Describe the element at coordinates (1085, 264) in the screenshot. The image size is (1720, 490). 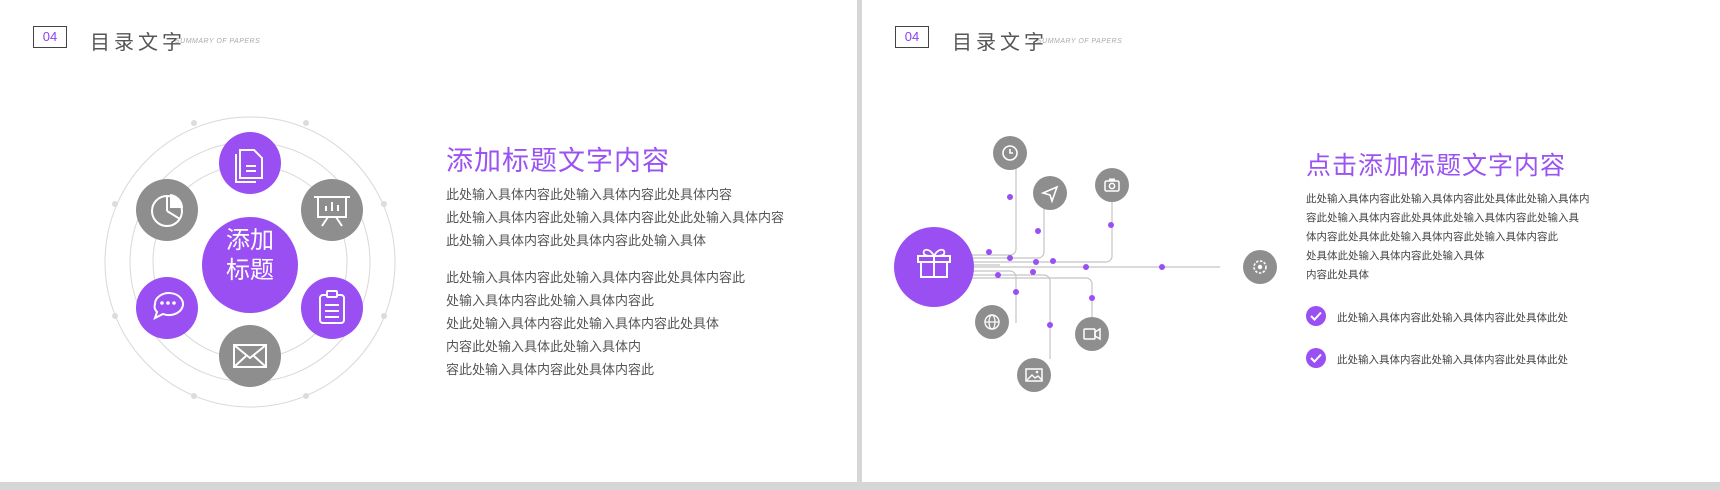
I see `network-diagram` at that location.